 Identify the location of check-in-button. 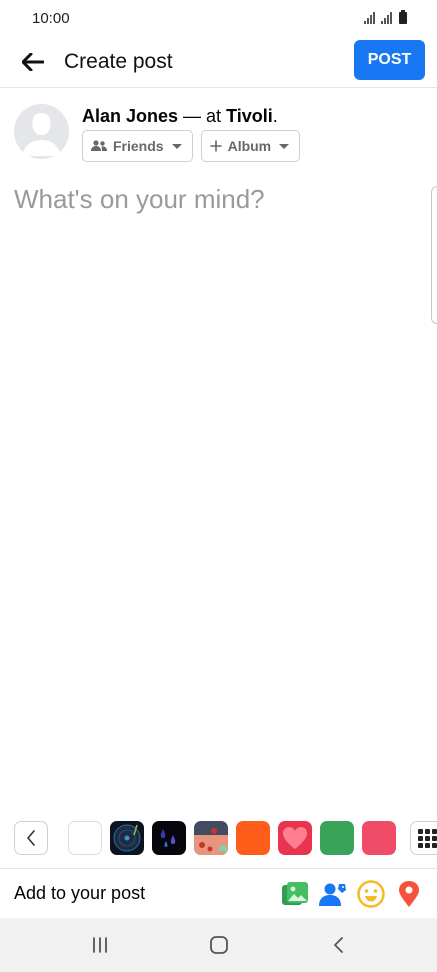
(409, 894).